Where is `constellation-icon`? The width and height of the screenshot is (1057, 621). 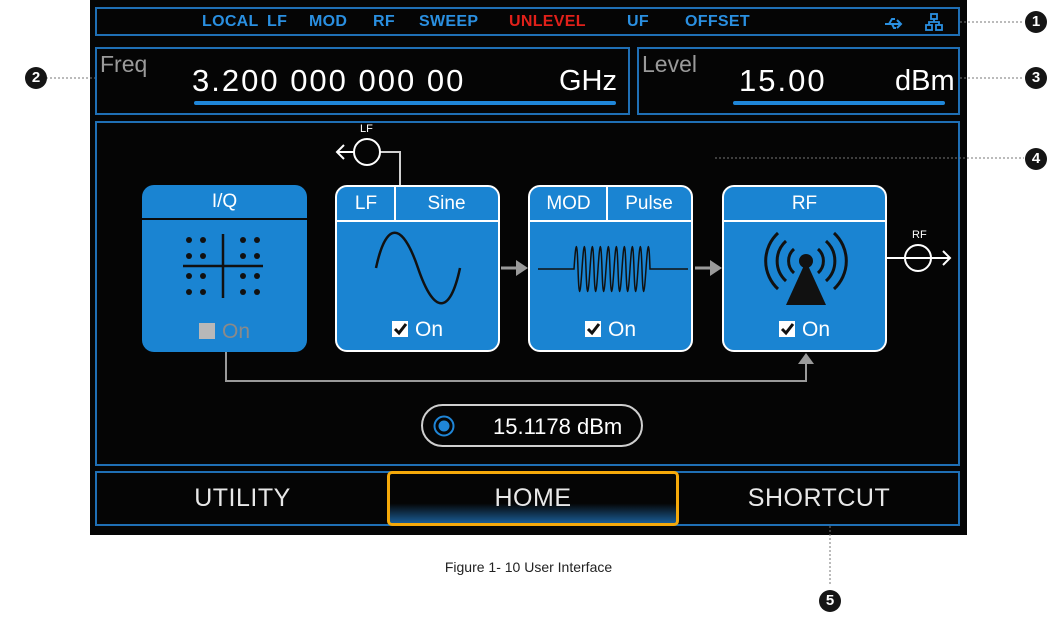
constellation-icon is located at coordinates (223, 266).